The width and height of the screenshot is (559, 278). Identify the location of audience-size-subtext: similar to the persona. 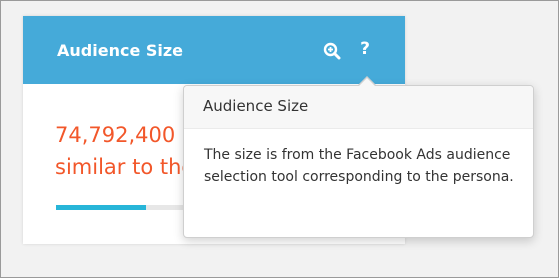
(125, 167).